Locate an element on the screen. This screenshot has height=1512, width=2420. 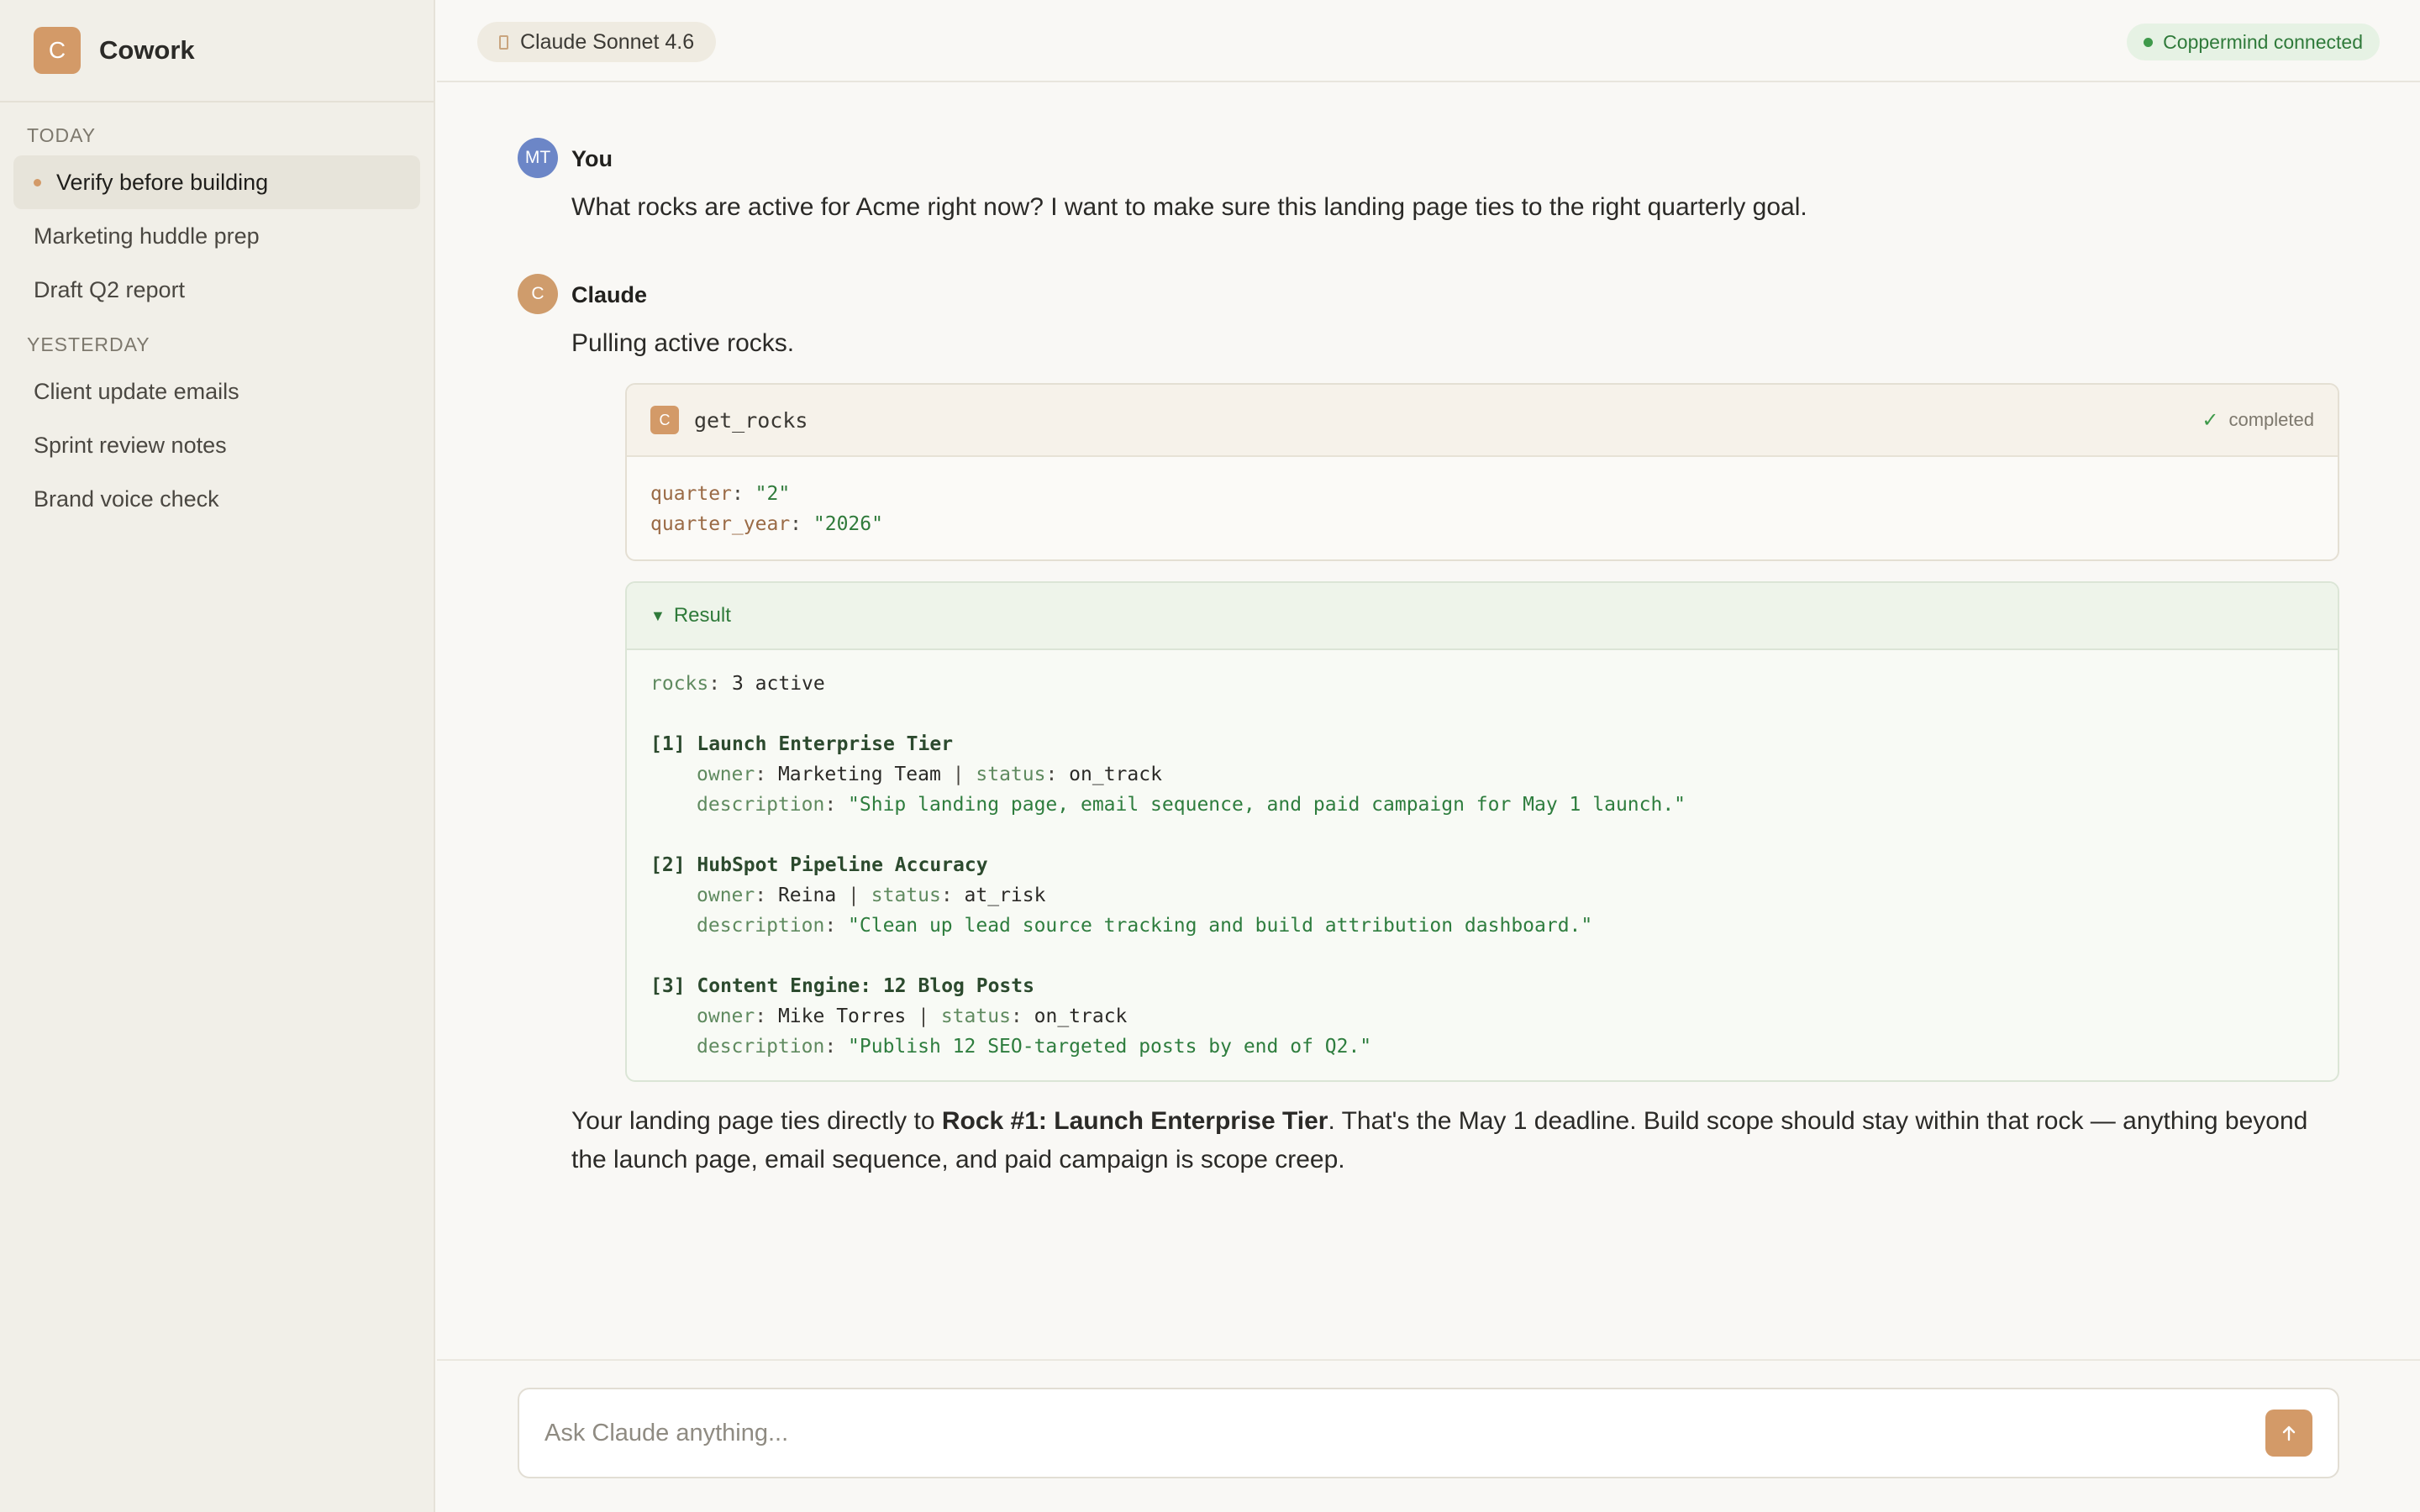
brand: C Cowork is located at coordinates (217, 51).